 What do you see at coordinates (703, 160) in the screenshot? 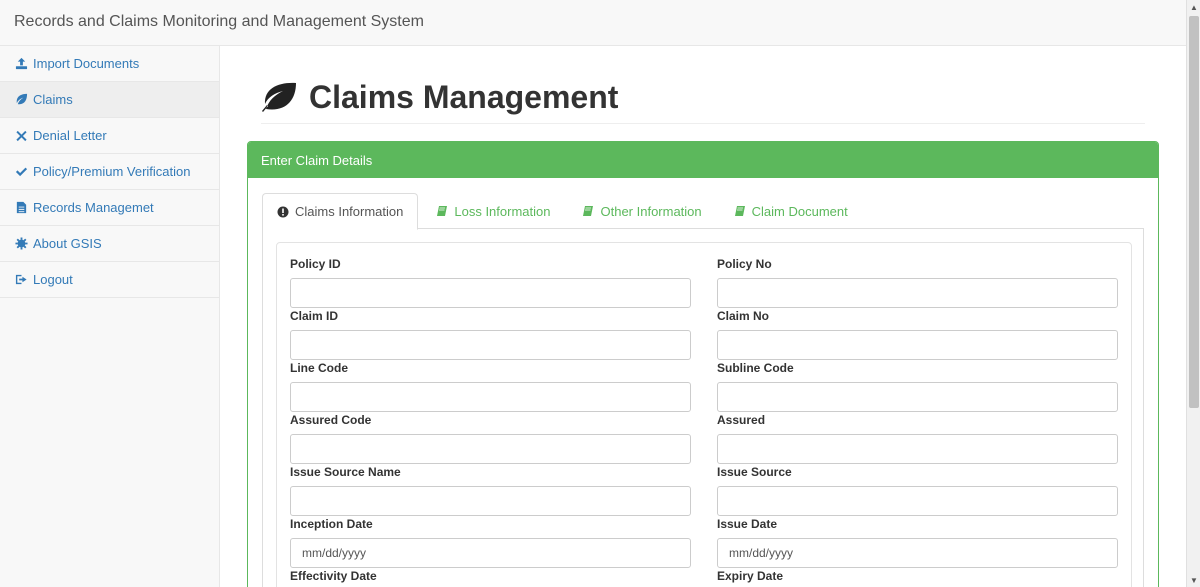
I see `panel-heading: Enter Claim Details` at bounding box center [703, 160].